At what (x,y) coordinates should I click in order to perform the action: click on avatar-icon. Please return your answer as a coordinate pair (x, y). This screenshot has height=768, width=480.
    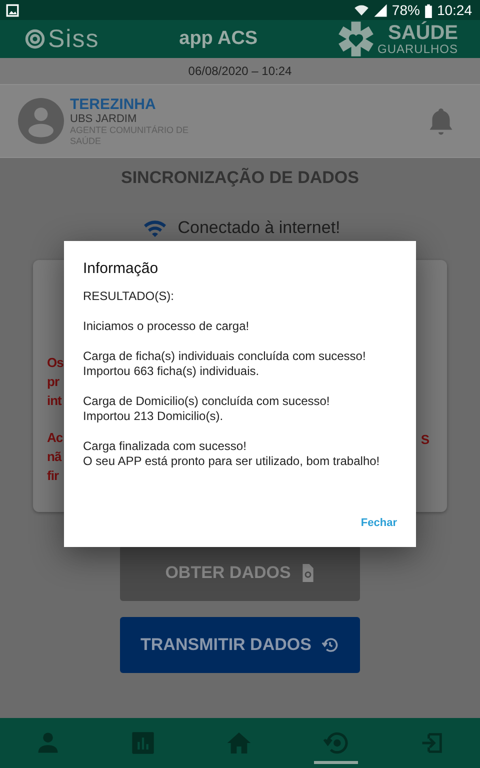
    Looking at the image, I should click on (41, 121).